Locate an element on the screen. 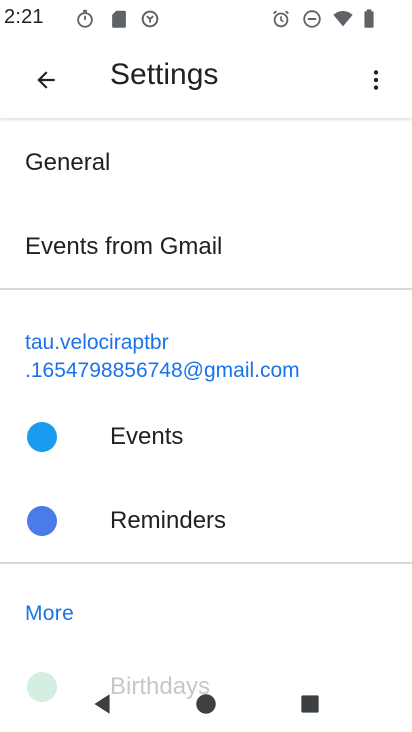  app-bar: Settings is located at coordinates (206, 79).